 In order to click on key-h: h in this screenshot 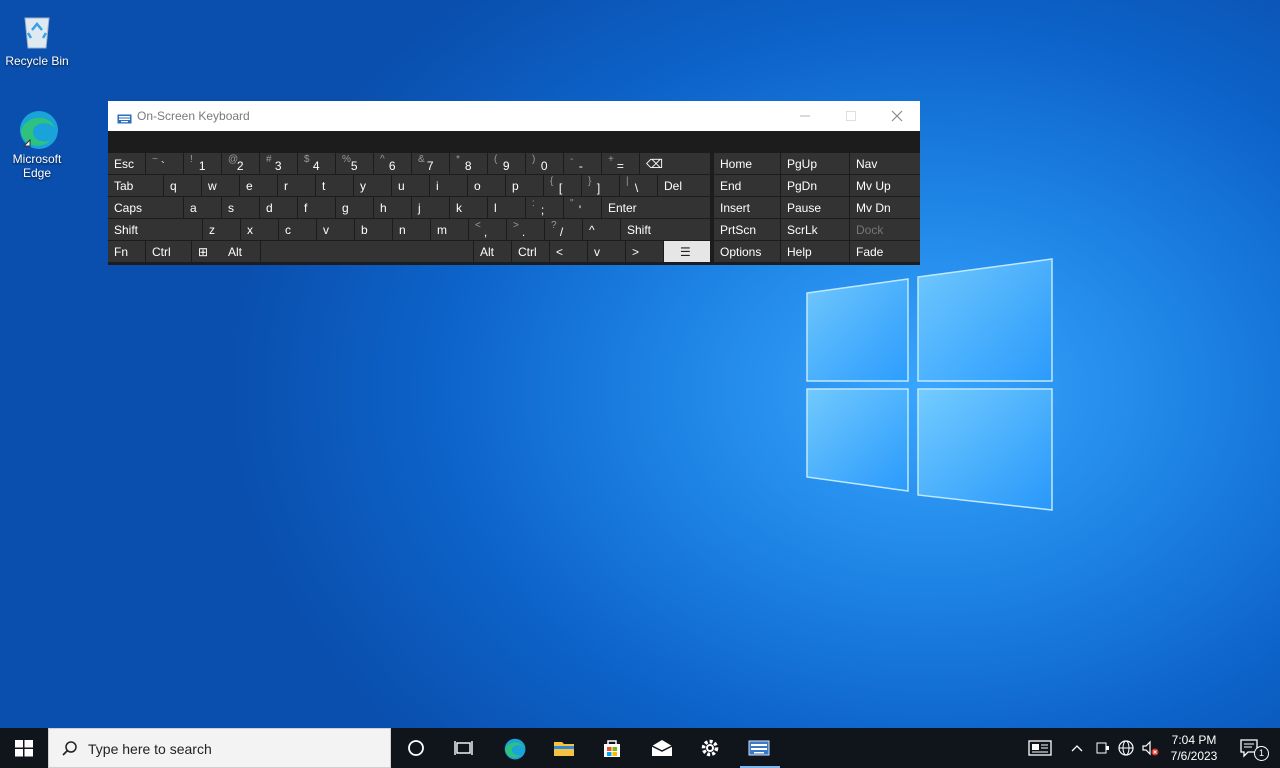, I will do `click(392, 207)`.